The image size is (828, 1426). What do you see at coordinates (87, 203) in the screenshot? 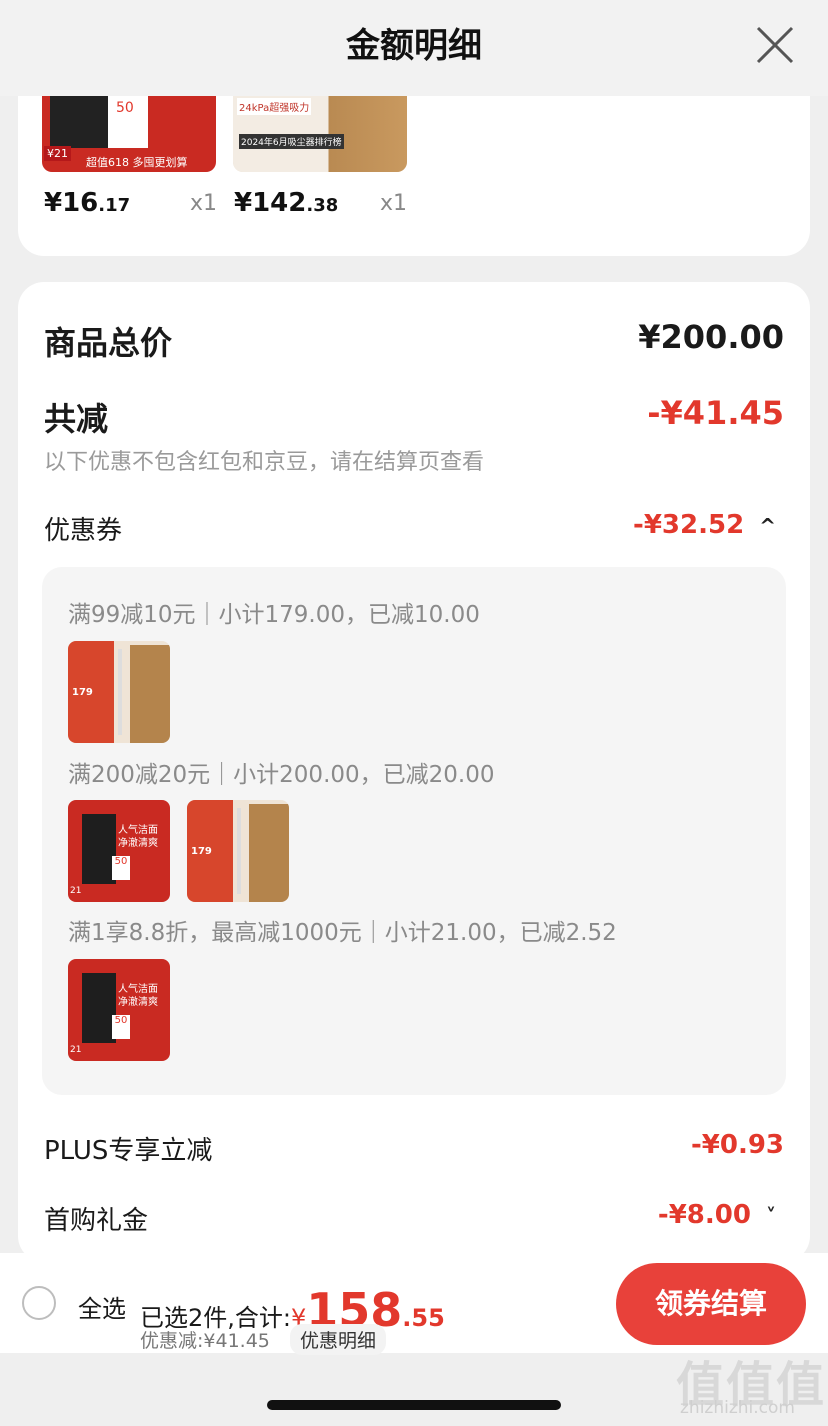
I see `product-price: ¥16.17` at bounding box center [87, 203].